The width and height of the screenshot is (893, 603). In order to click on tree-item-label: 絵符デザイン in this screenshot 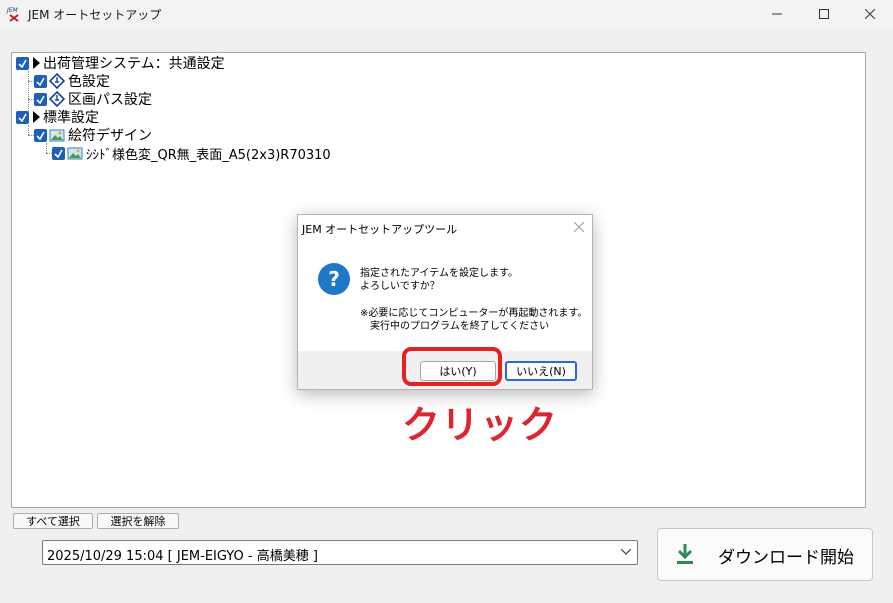, I will do `click(110, 136)`.